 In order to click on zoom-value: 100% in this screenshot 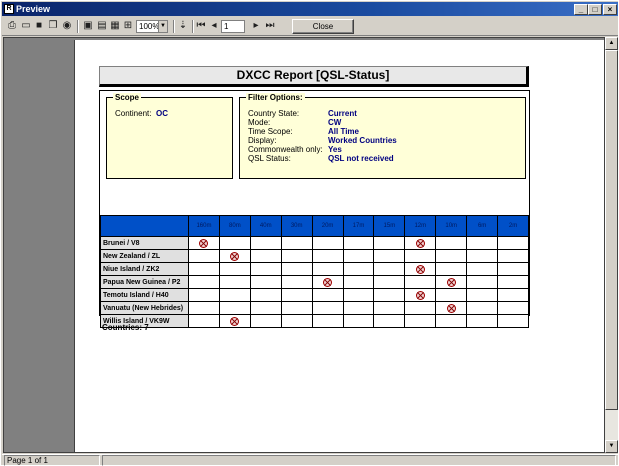, I will do `click(149, 26)`.